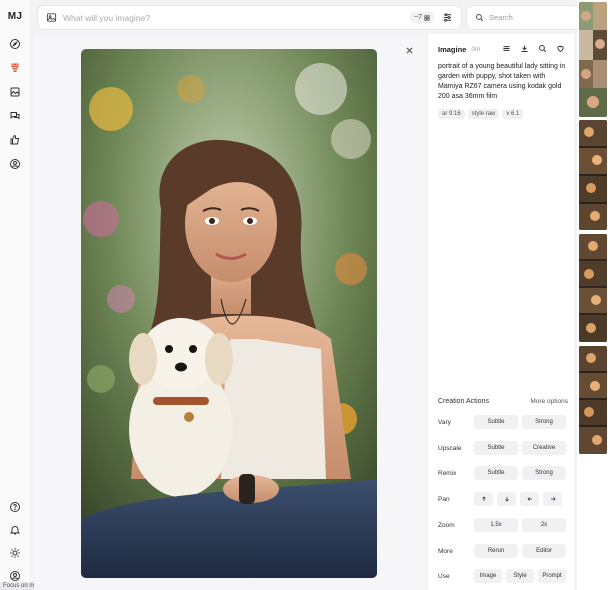 The image size is (610, 590). I want to click on panel-title: Imagine, so click(452, 49).